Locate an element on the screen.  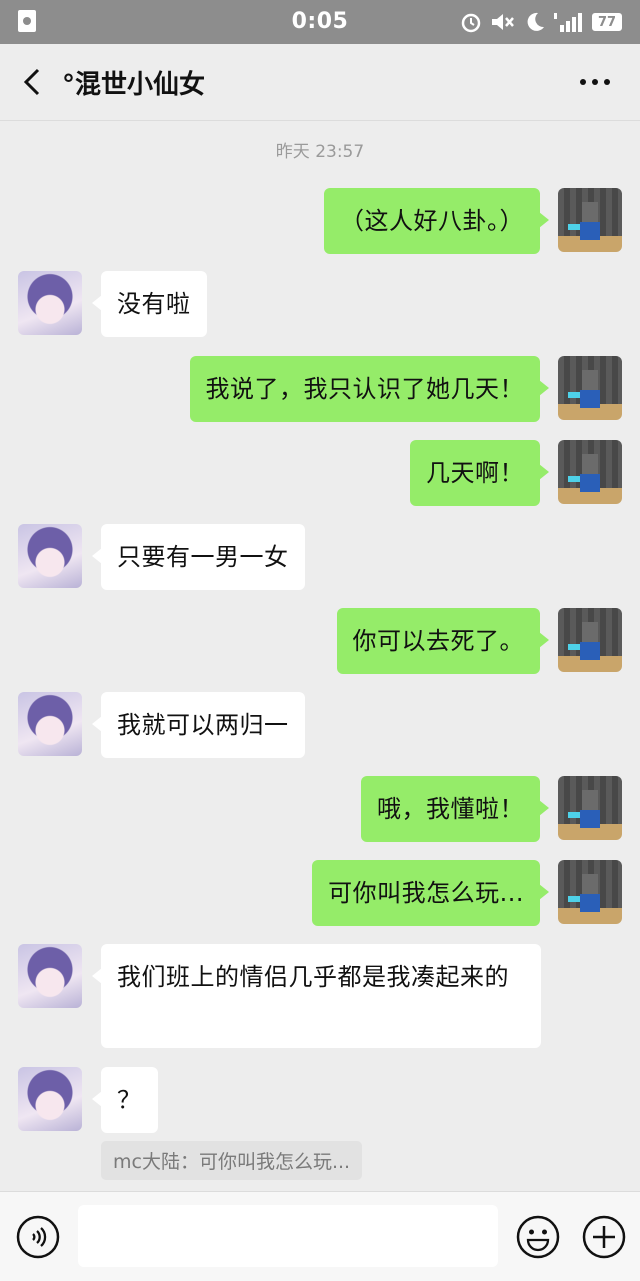
message-bubble: 只要有一男一女 is located at coordinates (198, 557).